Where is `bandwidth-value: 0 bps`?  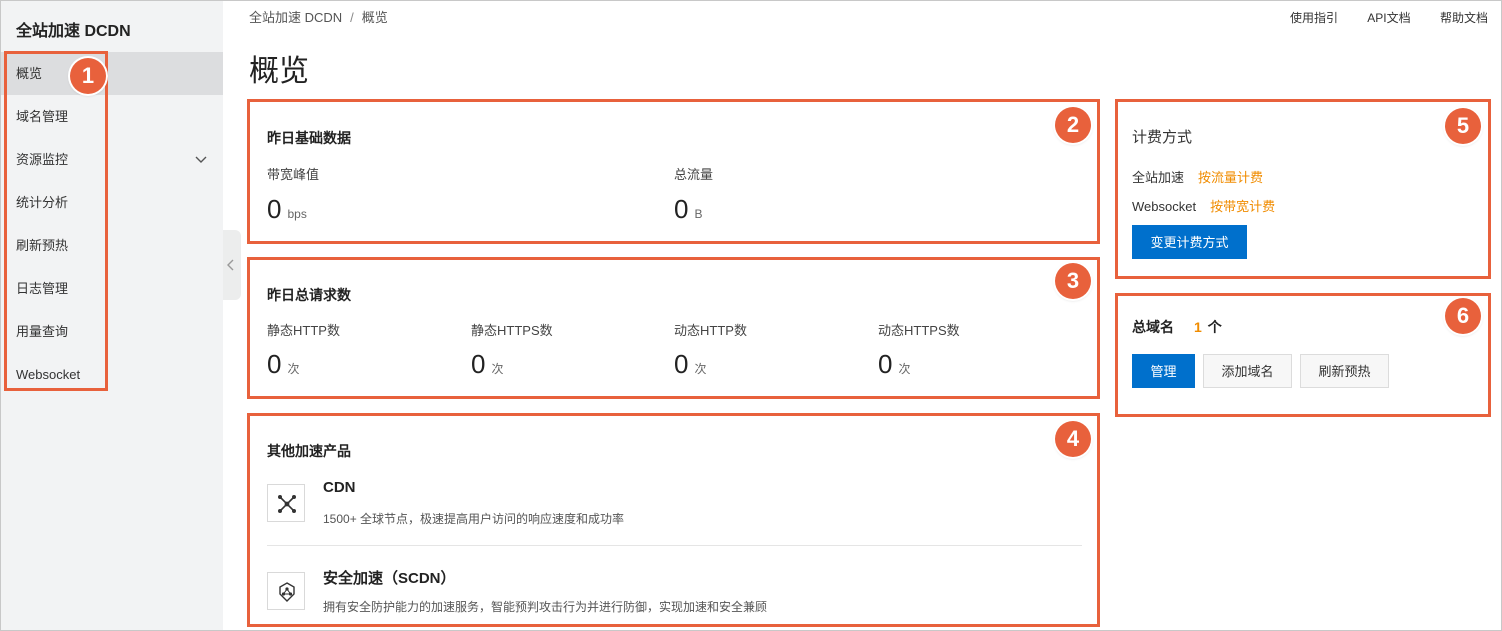
bandwidth-value: 0 bps is located at coordinates (287, 209).